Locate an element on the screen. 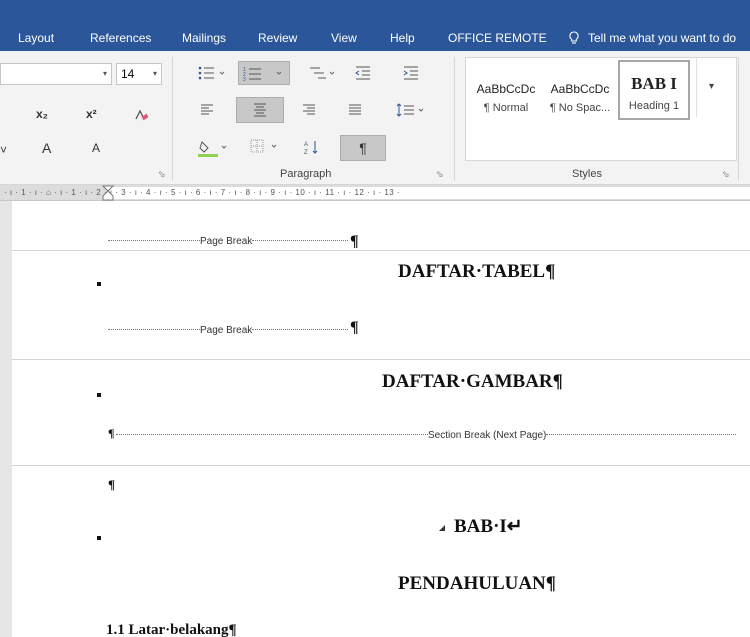 The width and height of the screenshot is (750, 637). tab-references: References is located at coordinates (120, 25).